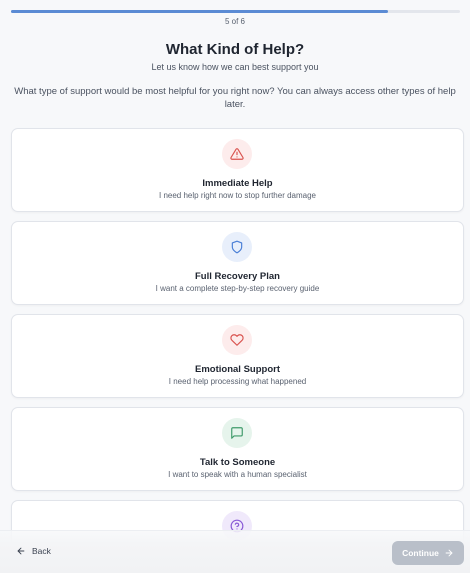 Image resolution: width=470 pixels, height=573 pixels. What do you see at coordinates (420, 553) in the screenshot?
I see `continue-button-label: Continue` at bounding box center [420, 553].